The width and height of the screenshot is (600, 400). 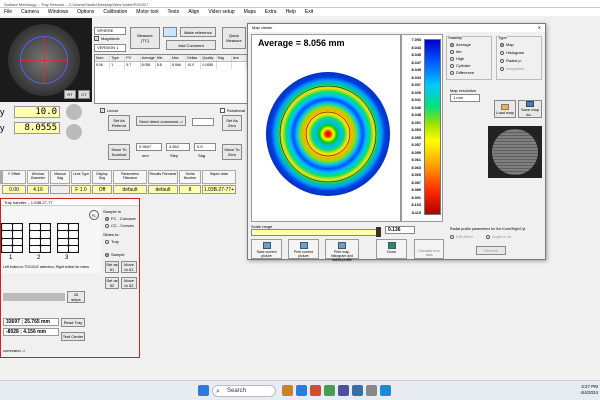 I want to click on diff-offset-radio: Diff offset, so click(x=461, y=236).